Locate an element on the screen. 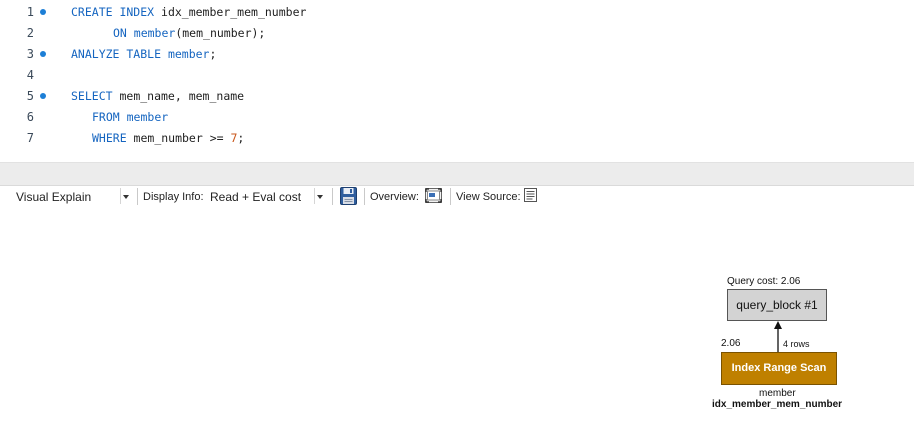 The width and height of the screenshot is (914, 422). sql-keyword: FROM is located at coordinates (109, 117).